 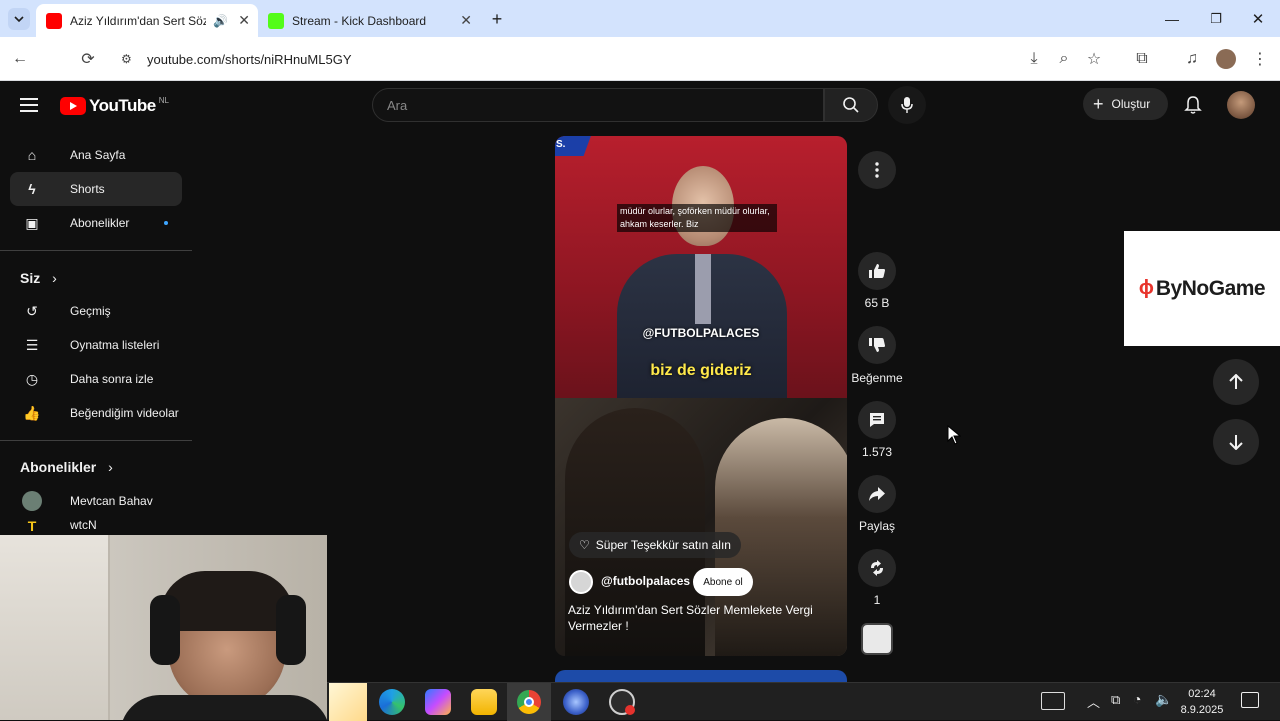 What do you see at coordinates (88, 59) in the screenshot?
I see `reload-button: ⟳` at bounding box center [88, 59].